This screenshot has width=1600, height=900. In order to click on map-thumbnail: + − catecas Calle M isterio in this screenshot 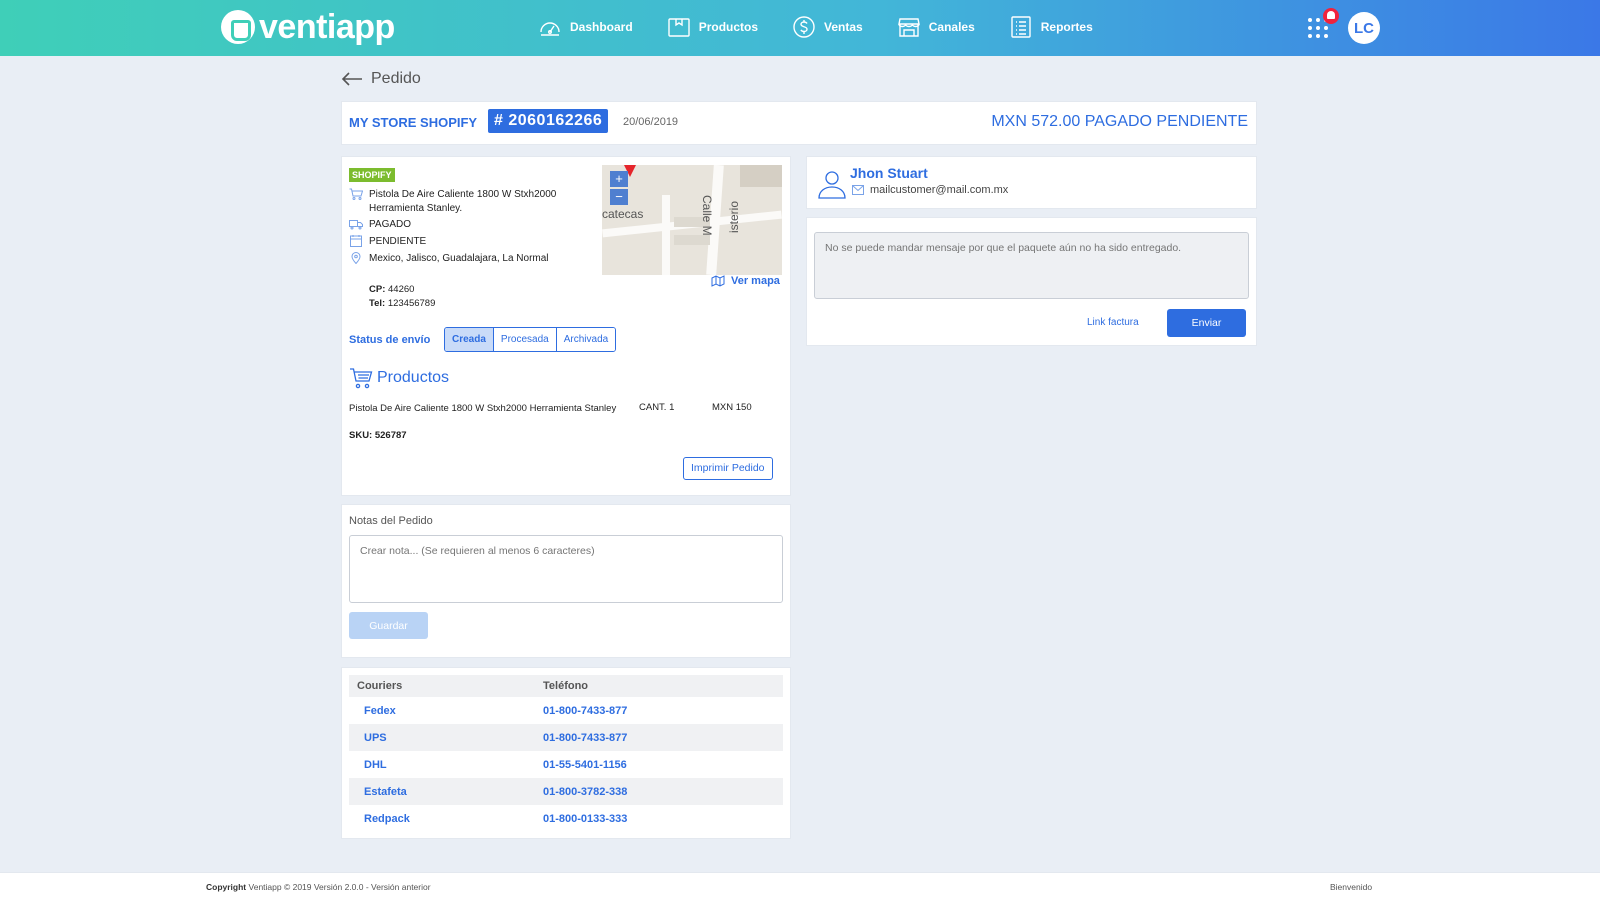, I will do `click(692, 220)`.